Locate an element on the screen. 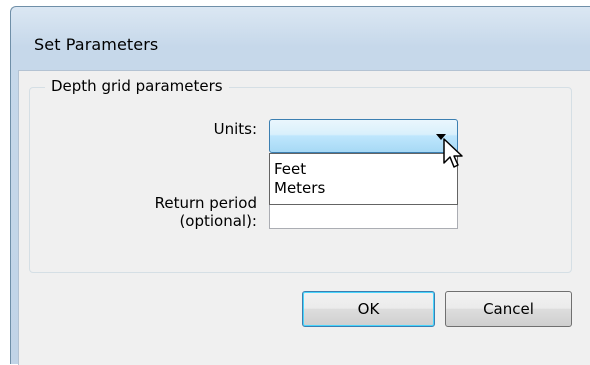  return-period-label-line2: (optional): is located at coordinates (218, 221).